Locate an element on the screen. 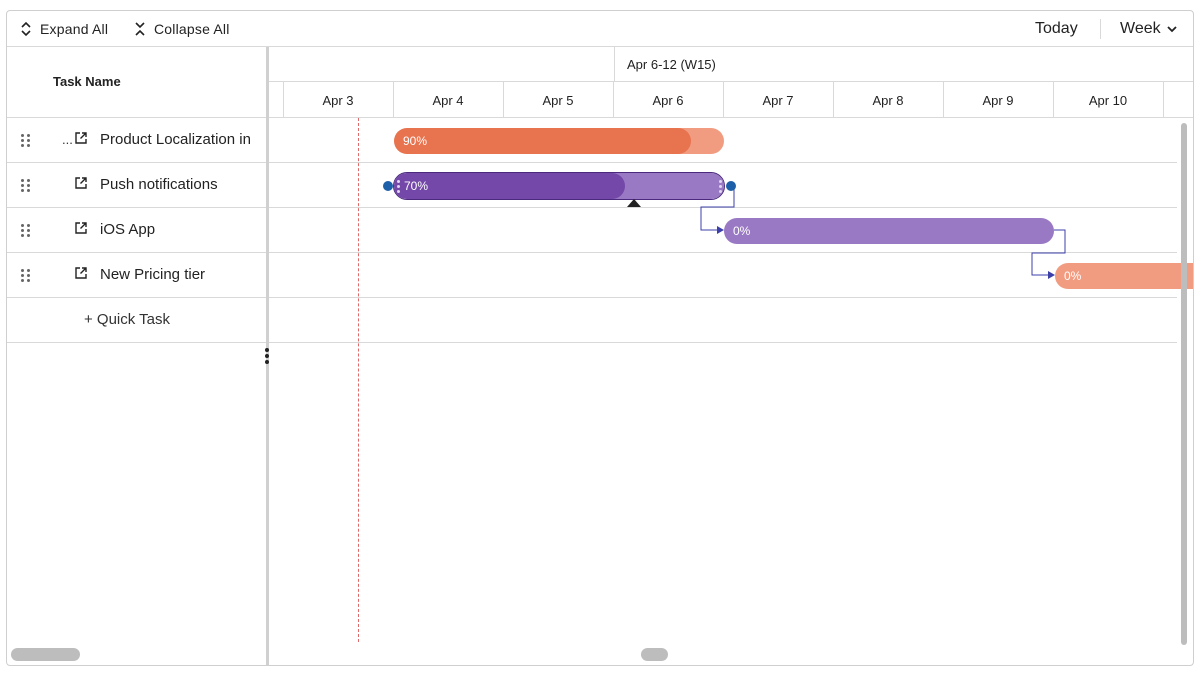 The image size is (1200, 675). task-row: Push notifications is located at coordinates (137, 185).